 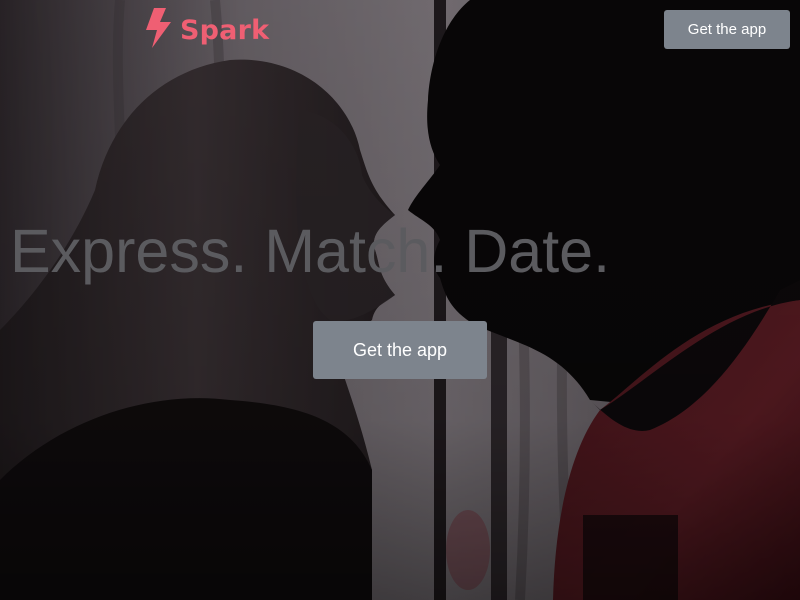 What do you see at coordinates (310, 251) in the screenshot?
I see `hero-headline: Express. Match. Date.` at bounding box center [310, 251].